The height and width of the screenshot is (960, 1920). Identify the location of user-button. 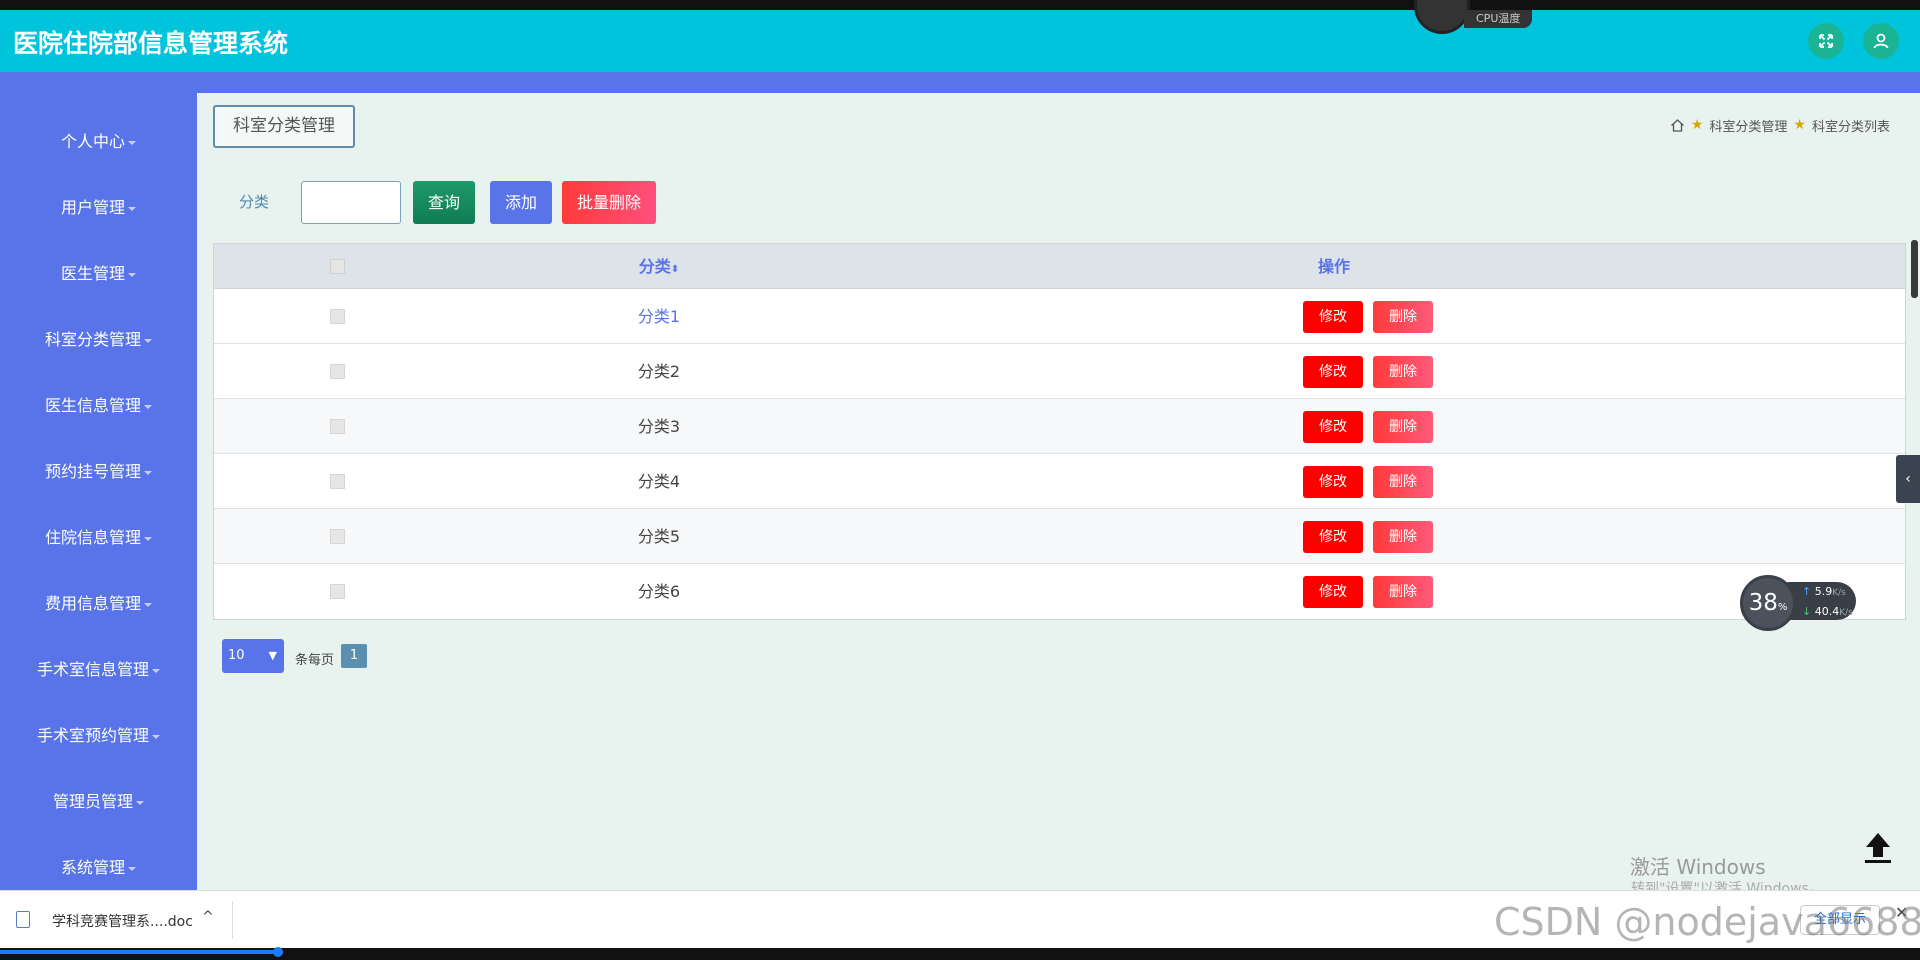
(1881, 41).